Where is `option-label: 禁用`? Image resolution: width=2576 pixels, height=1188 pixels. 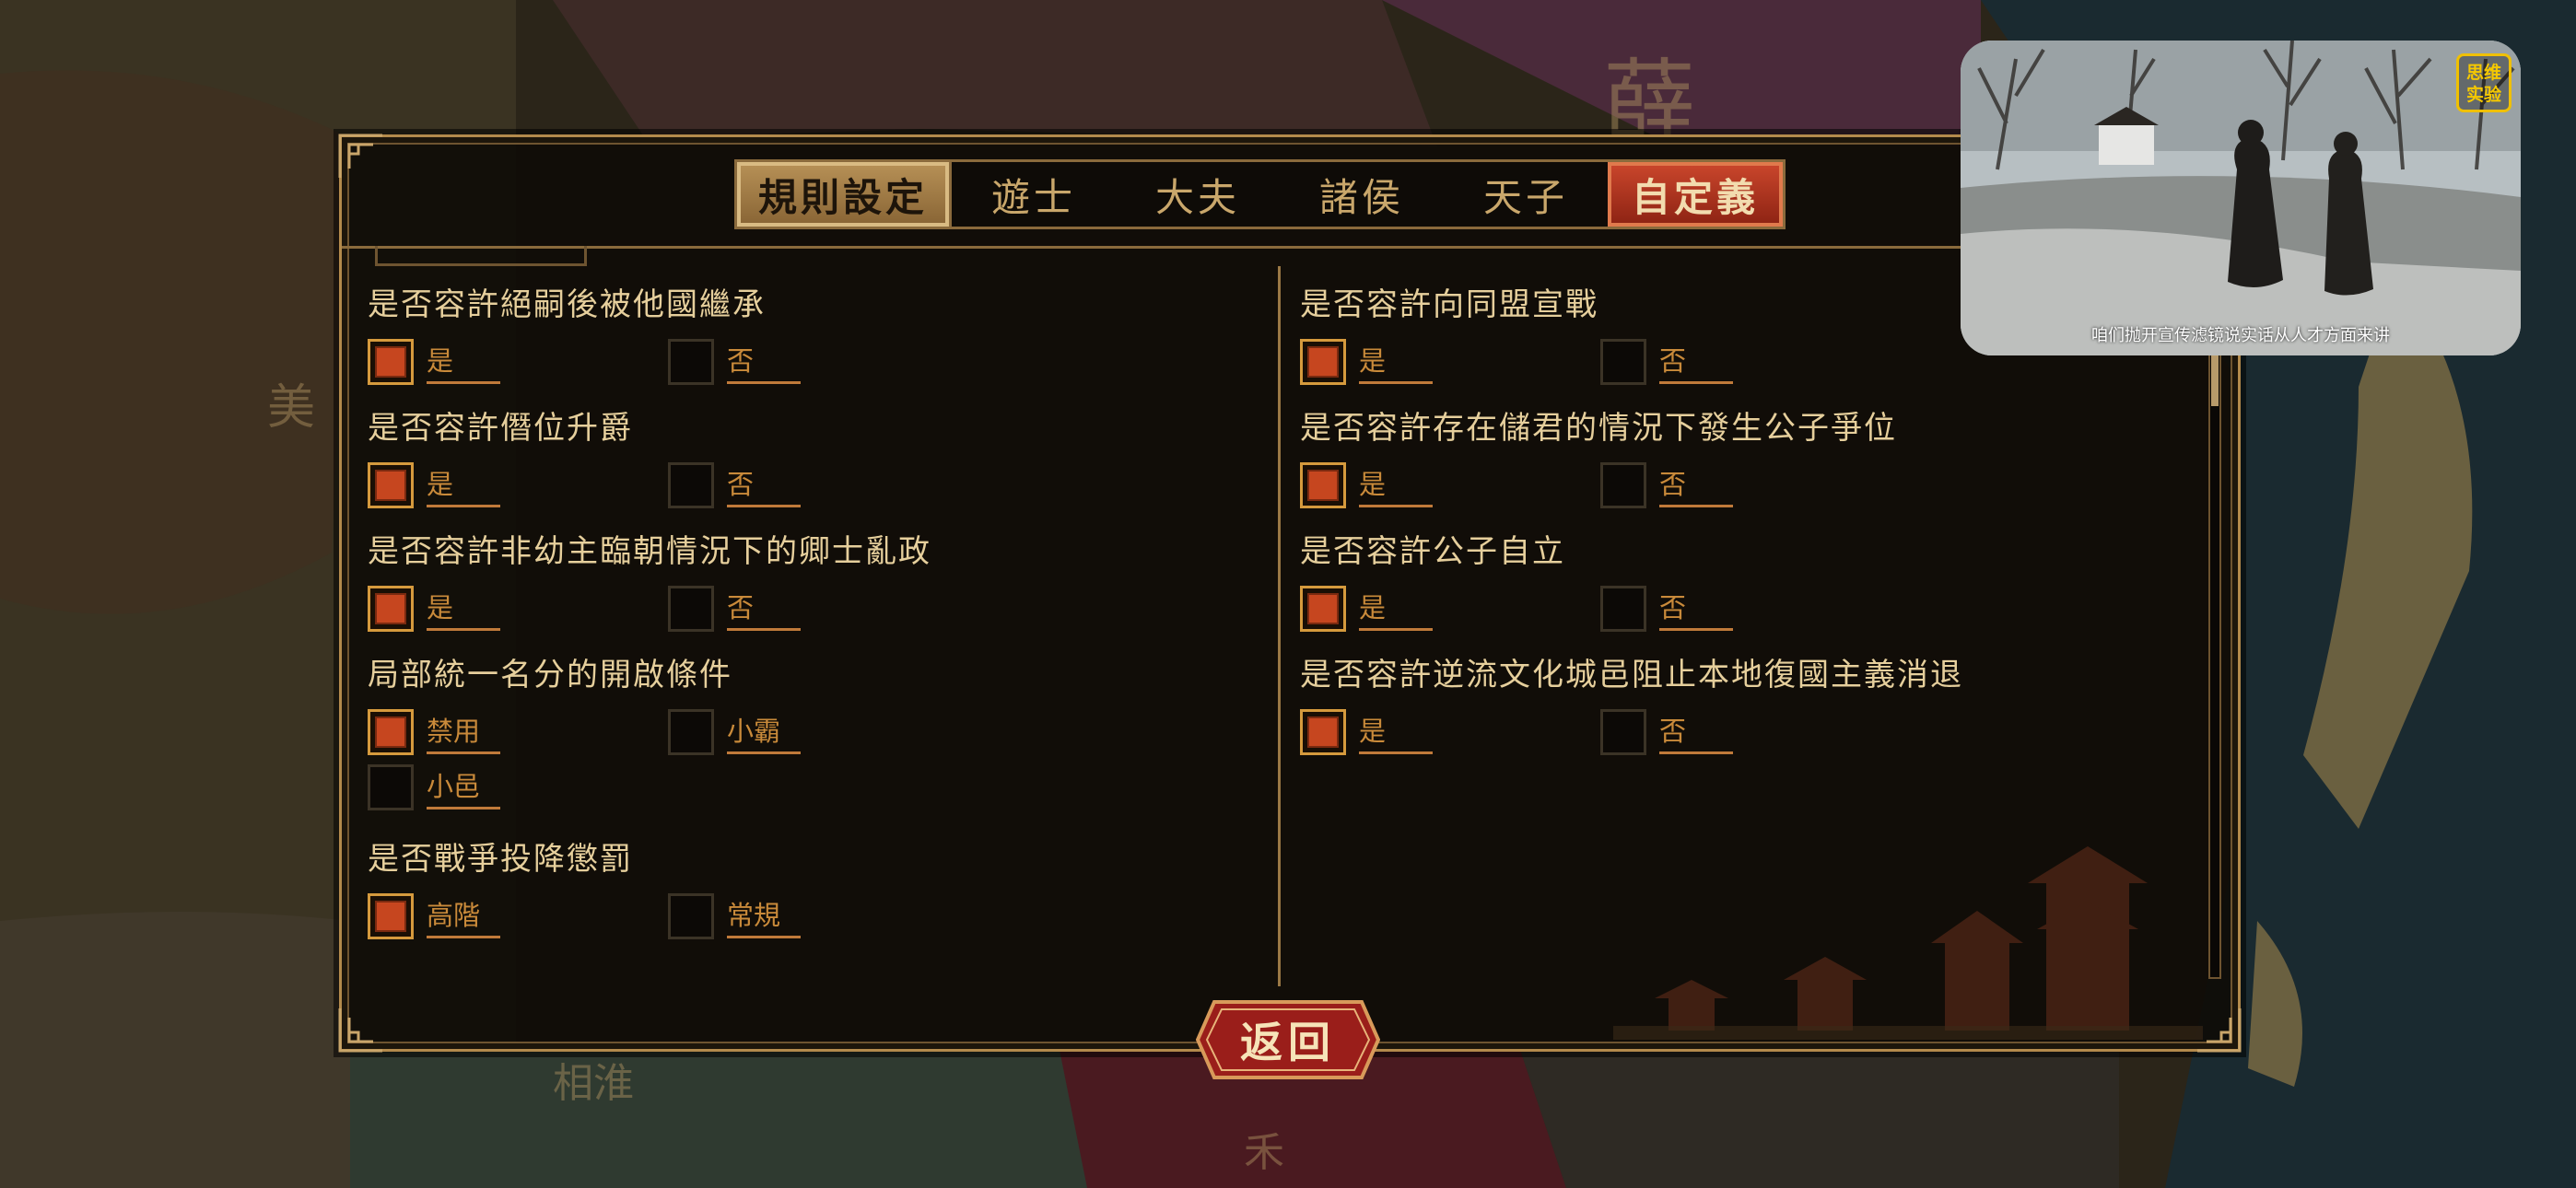
option-label: 禁用 is located at coordinates (463, 732).